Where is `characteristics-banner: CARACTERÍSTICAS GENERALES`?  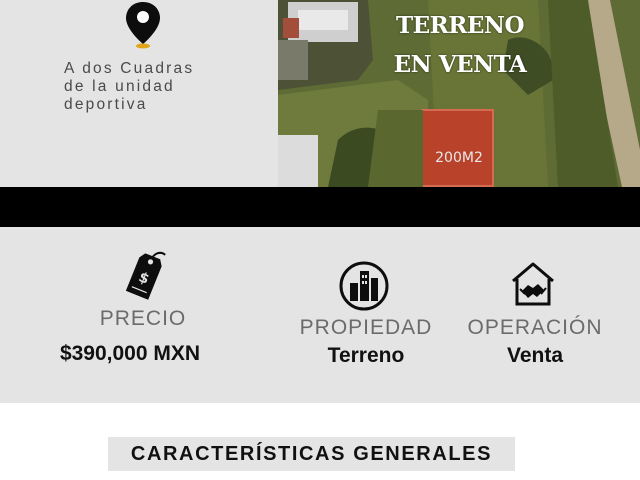
characteristics-banner: CARACTERÍSTICAS GENERALES is located at coordinates (311, 454).